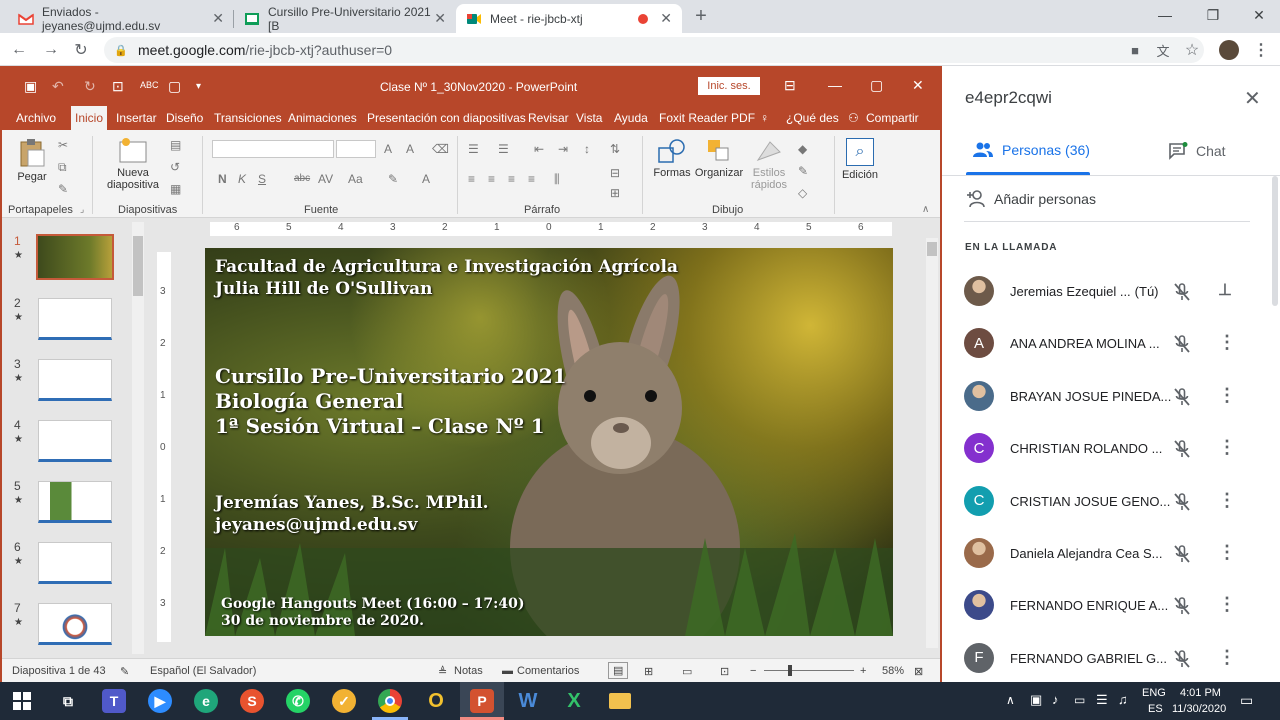 This screenshot has width=1280, height=720. I want to click on reading-view-icon: ▭, so click(687, 671).